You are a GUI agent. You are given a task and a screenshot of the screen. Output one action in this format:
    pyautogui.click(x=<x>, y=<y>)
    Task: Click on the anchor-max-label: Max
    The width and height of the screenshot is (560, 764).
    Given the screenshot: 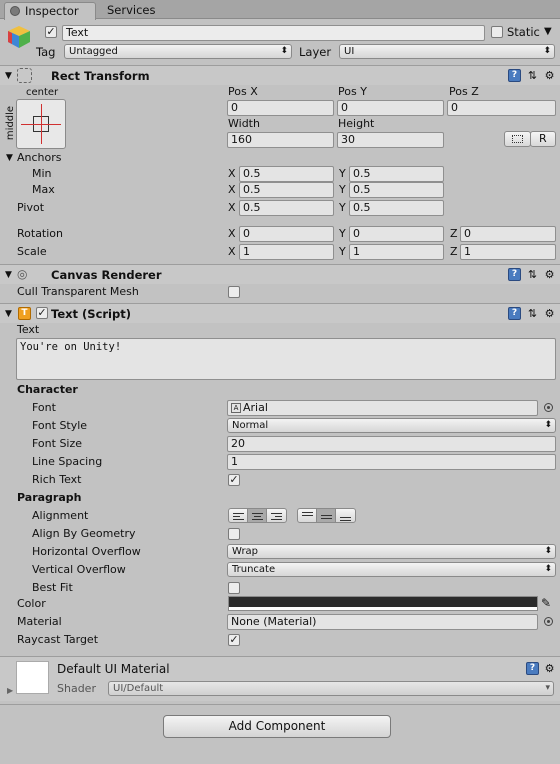 What is the action you would take?
    pyautogui.click(x=43, y=189)
    